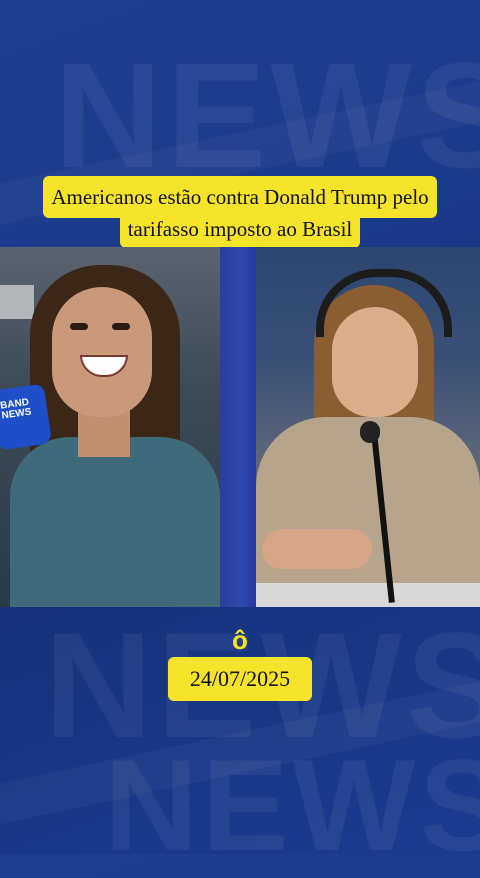  Describe the element at coordinates (384, 303) in the screenshot. I see `headset-icon` at that location.